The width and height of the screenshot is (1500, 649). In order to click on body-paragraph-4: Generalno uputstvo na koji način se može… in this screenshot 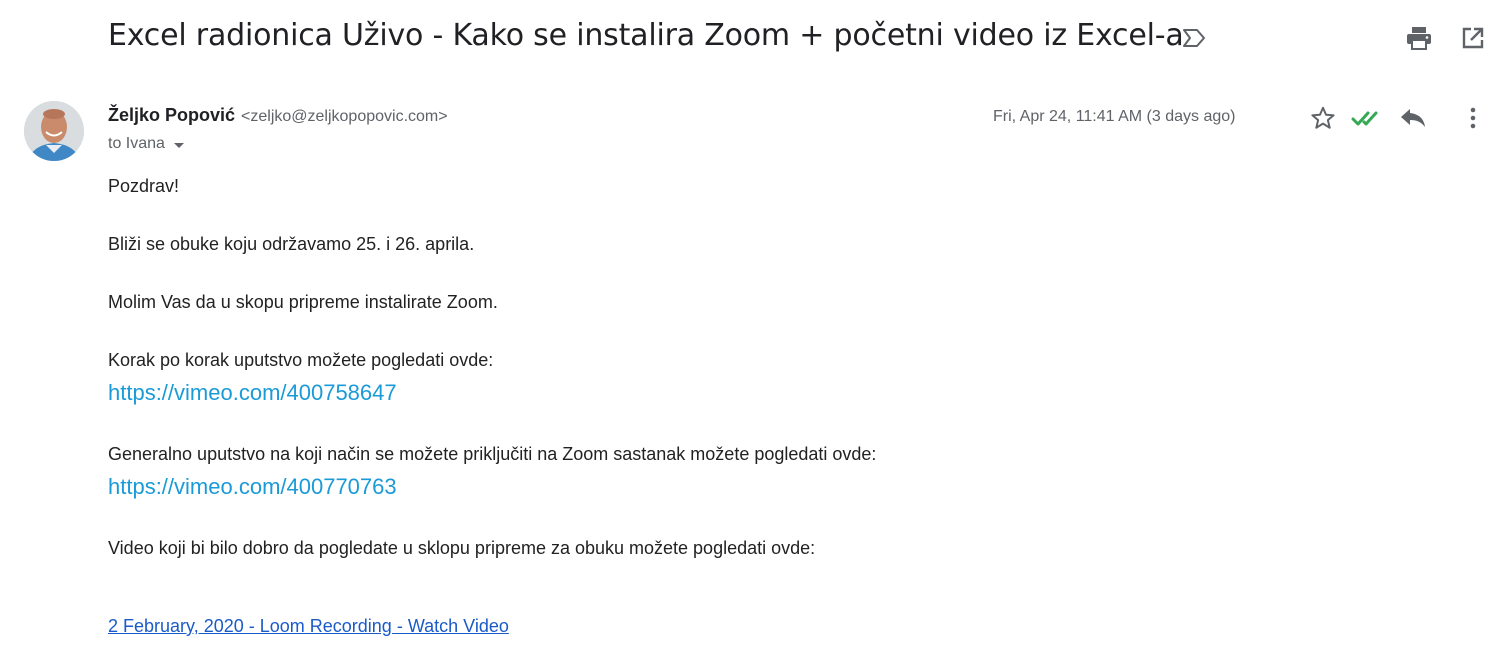, I will do `click(492, 454)`.